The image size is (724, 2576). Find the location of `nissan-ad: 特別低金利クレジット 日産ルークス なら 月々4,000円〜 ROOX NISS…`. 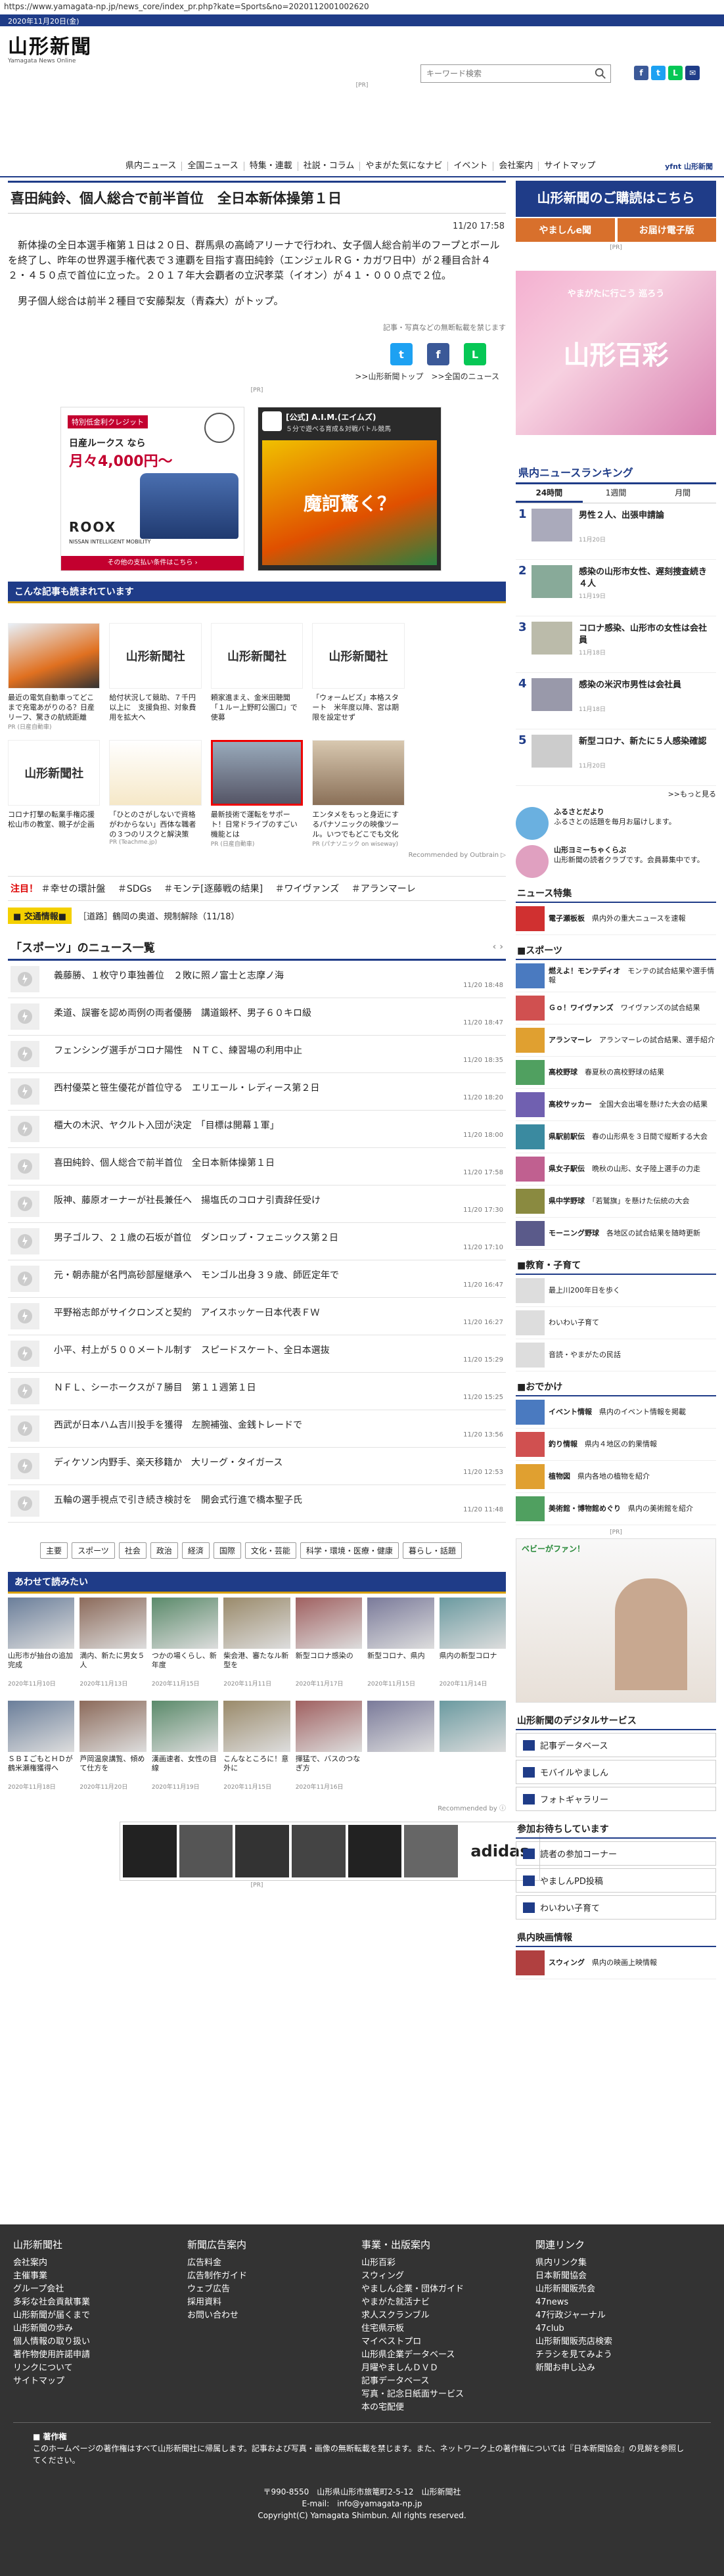

nissan-ad: 特別低金利クレジット 日産ルークス なら 月々4,000円〜 ROOX NISS… is located at coordinates (152, 489).